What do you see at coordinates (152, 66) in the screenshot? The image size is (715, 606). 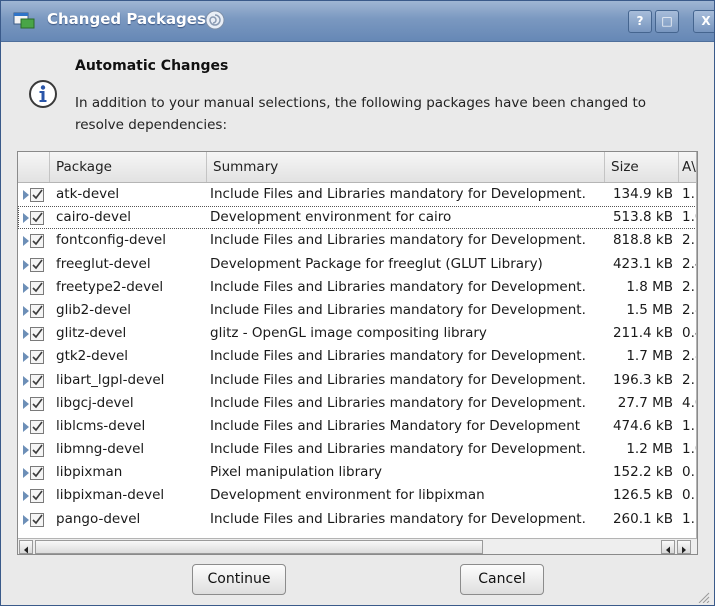 I see `dialog-heading: Automatic Changes` at bounding box center [152, 66].